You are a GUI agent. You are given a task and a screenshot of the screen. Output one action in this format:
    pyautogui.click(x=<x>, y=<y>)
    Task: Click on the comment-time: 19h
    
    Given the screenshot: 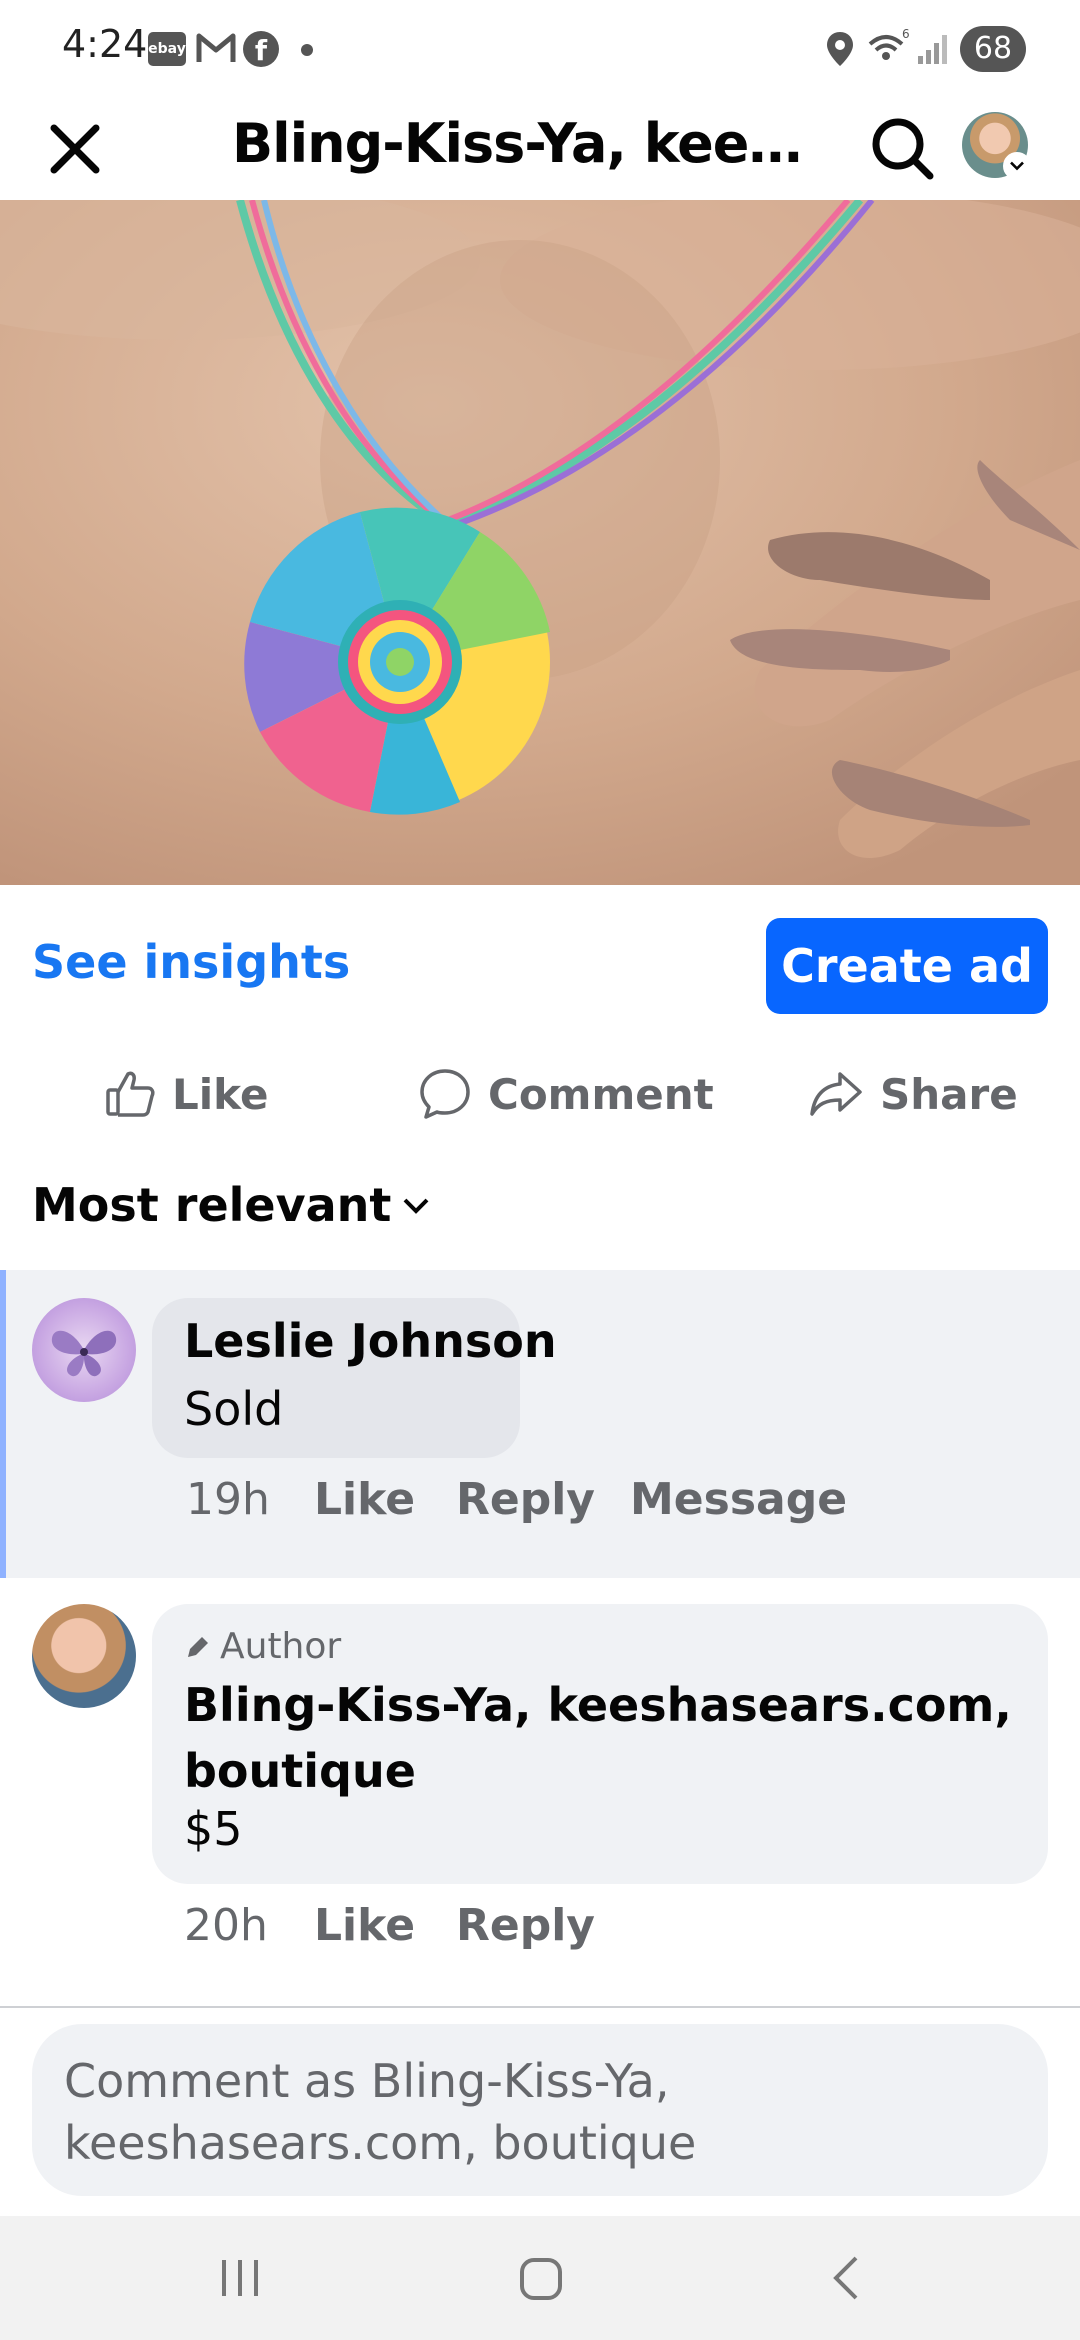 What is the action you would take?
    pyautogui.click(x=228, y=1499)
    